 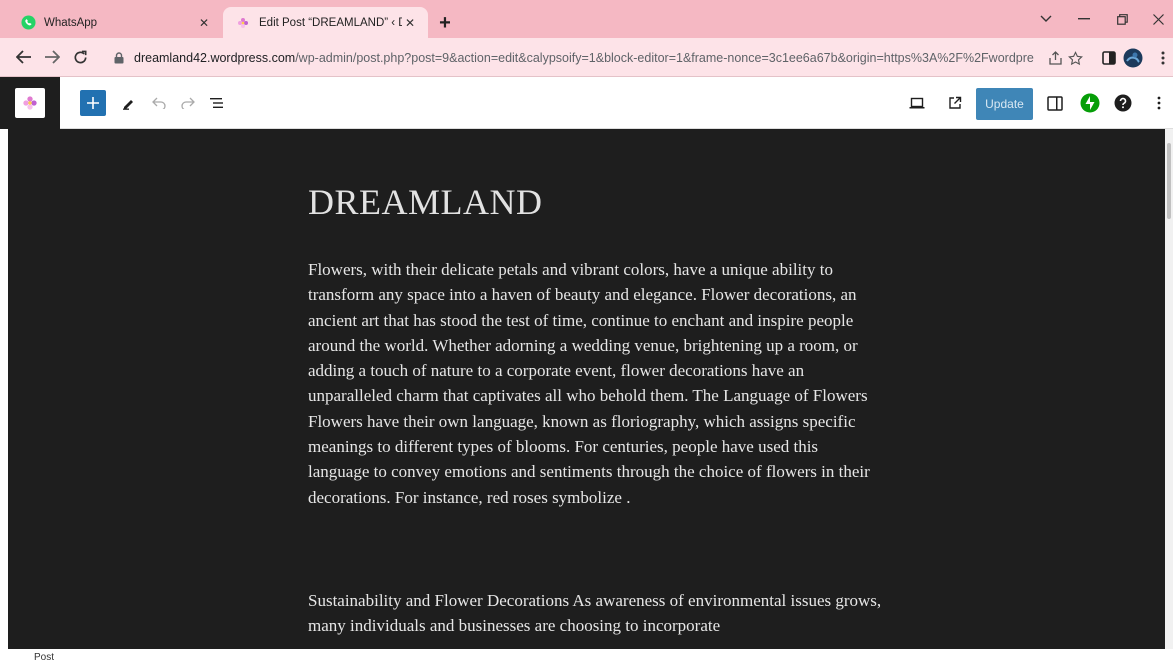 I want to click on preview-device-icon, so click(x=917, y=103).